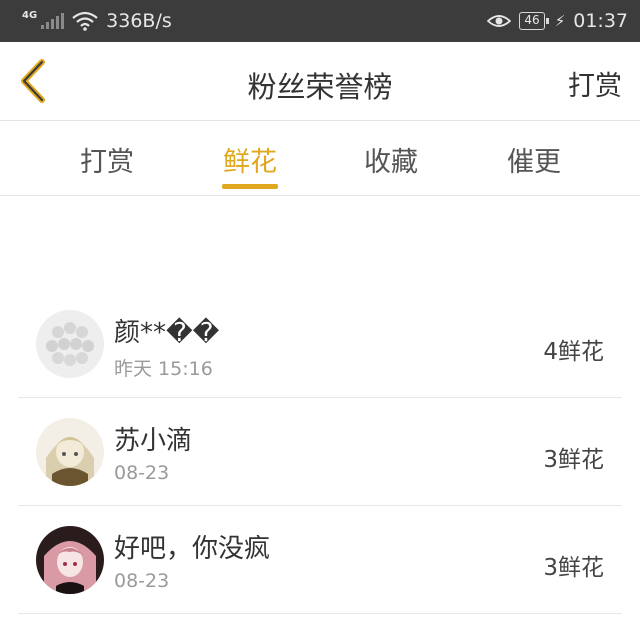 This screenshot has height=620, width=640. I want to click on charging-icon: ⚡, so click(560, 21).